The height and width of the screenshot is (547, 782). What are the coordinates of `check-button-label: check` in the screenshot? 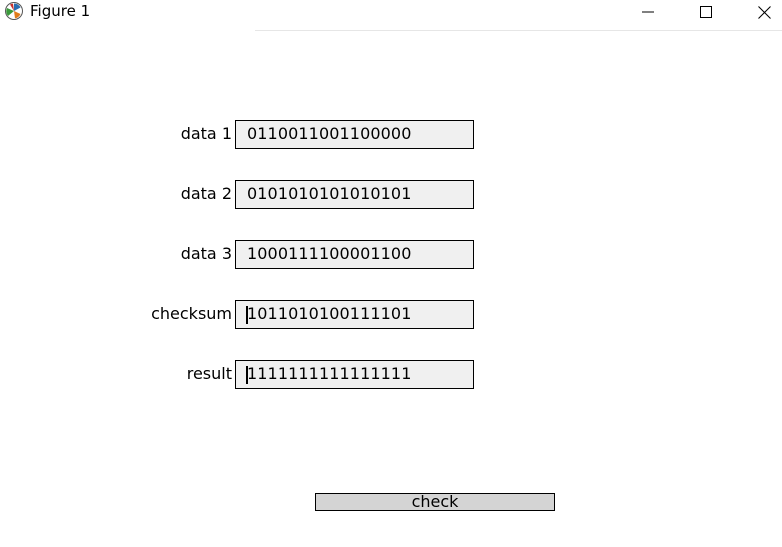 It's located at (435, 501).